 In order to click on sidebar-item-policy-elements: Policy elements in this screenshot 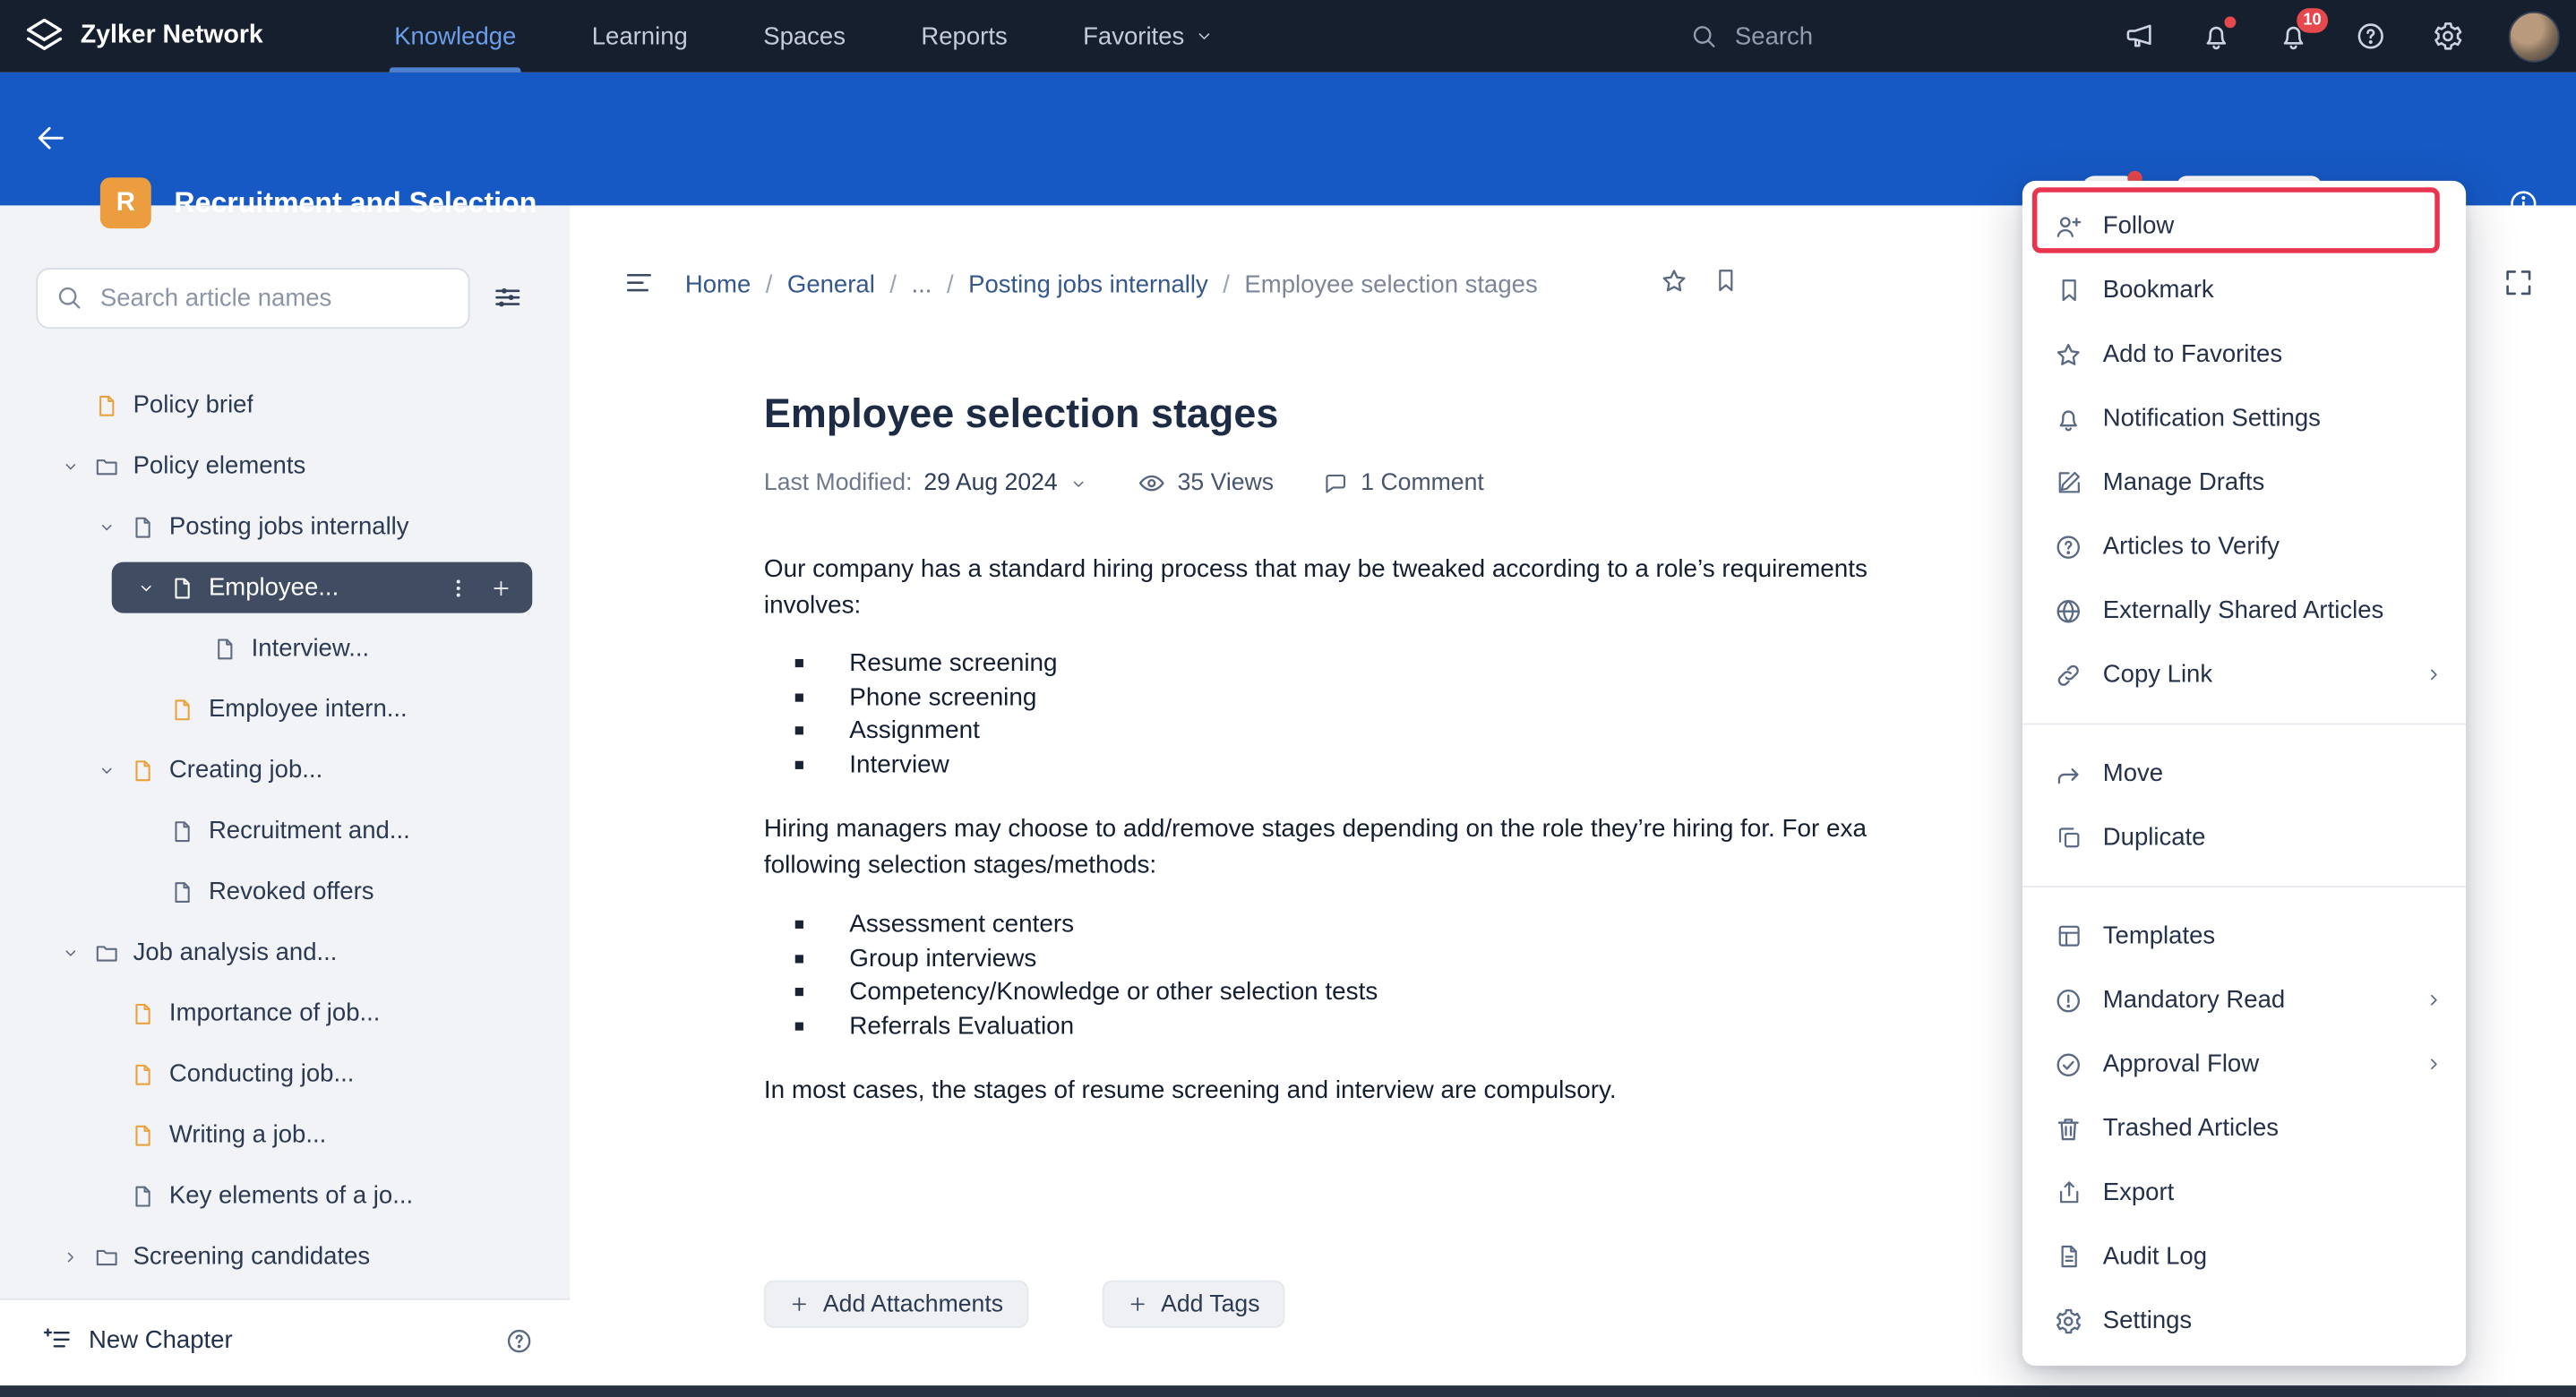, I will do `click(285, 465)`.